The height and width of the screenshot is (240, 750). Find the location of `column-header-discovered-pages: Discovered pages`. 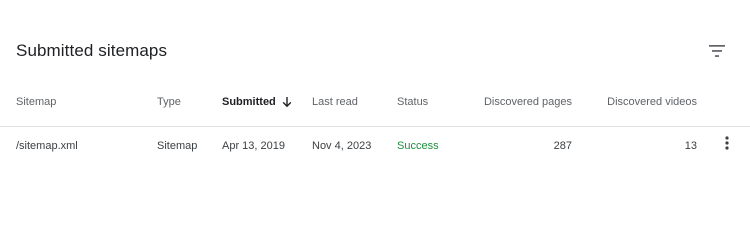

column-header-discovered-pages: Discovered pages is located at coordinates (522, 102).